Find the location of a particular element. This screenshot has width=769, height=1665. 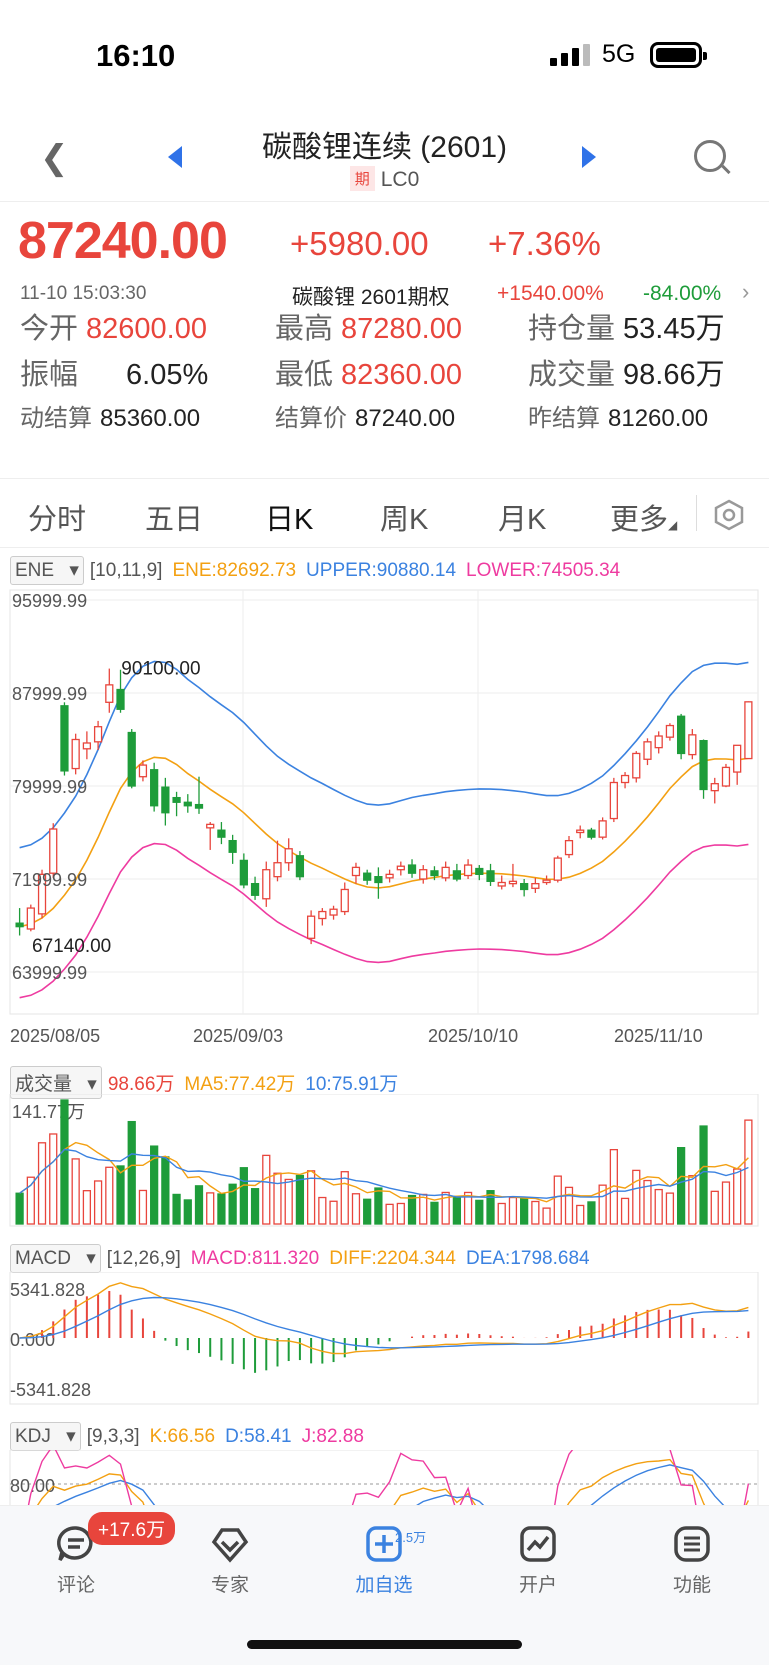

next-contract-icon is located at coordinates (588, 157).